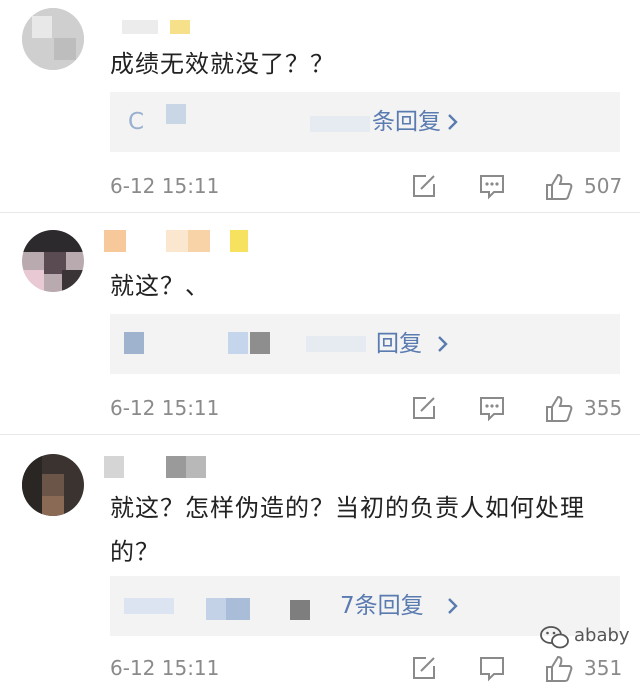  I want to click on comment-text: 成绩无效就没了？？, so click(222, 64).